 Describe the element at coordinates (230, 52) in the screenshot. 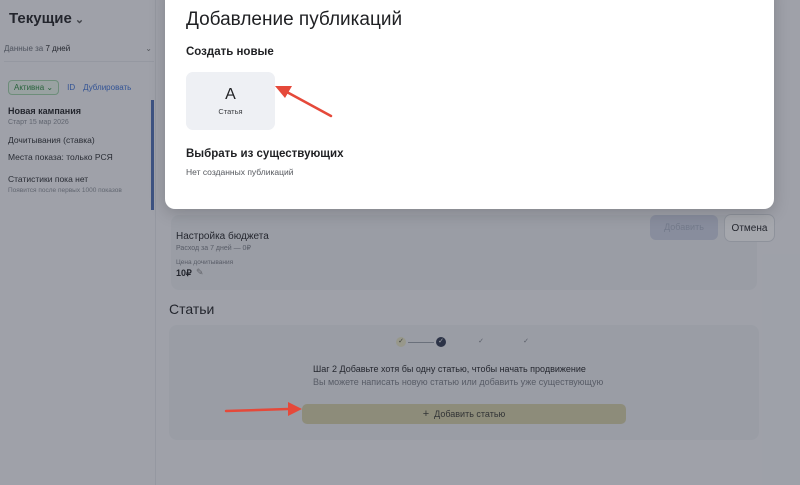

I see `create-new-heading: Создать новые` at that location.